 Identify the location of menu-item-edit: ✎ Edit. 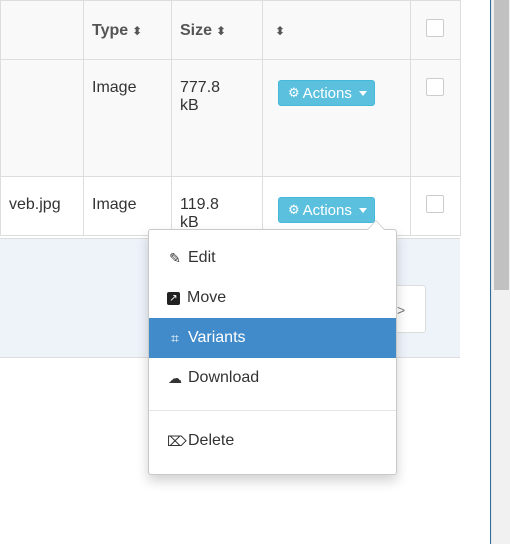
(272, 258).